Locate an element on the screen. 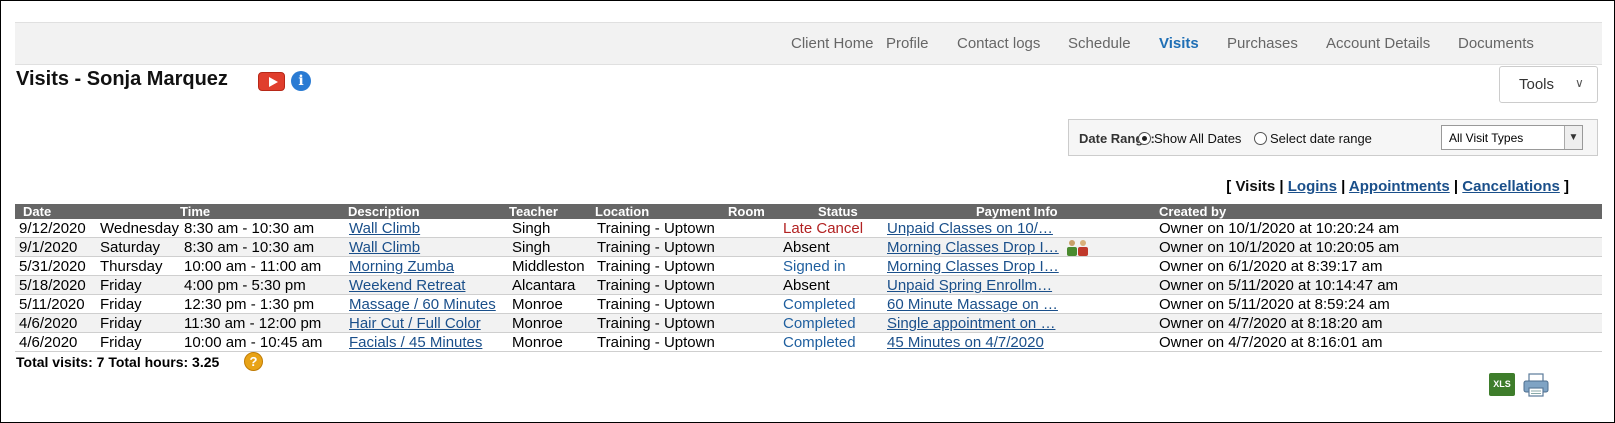 This screenshot has height=423, width=1615. col-description-header: Description is located at coordinates (384, 211).